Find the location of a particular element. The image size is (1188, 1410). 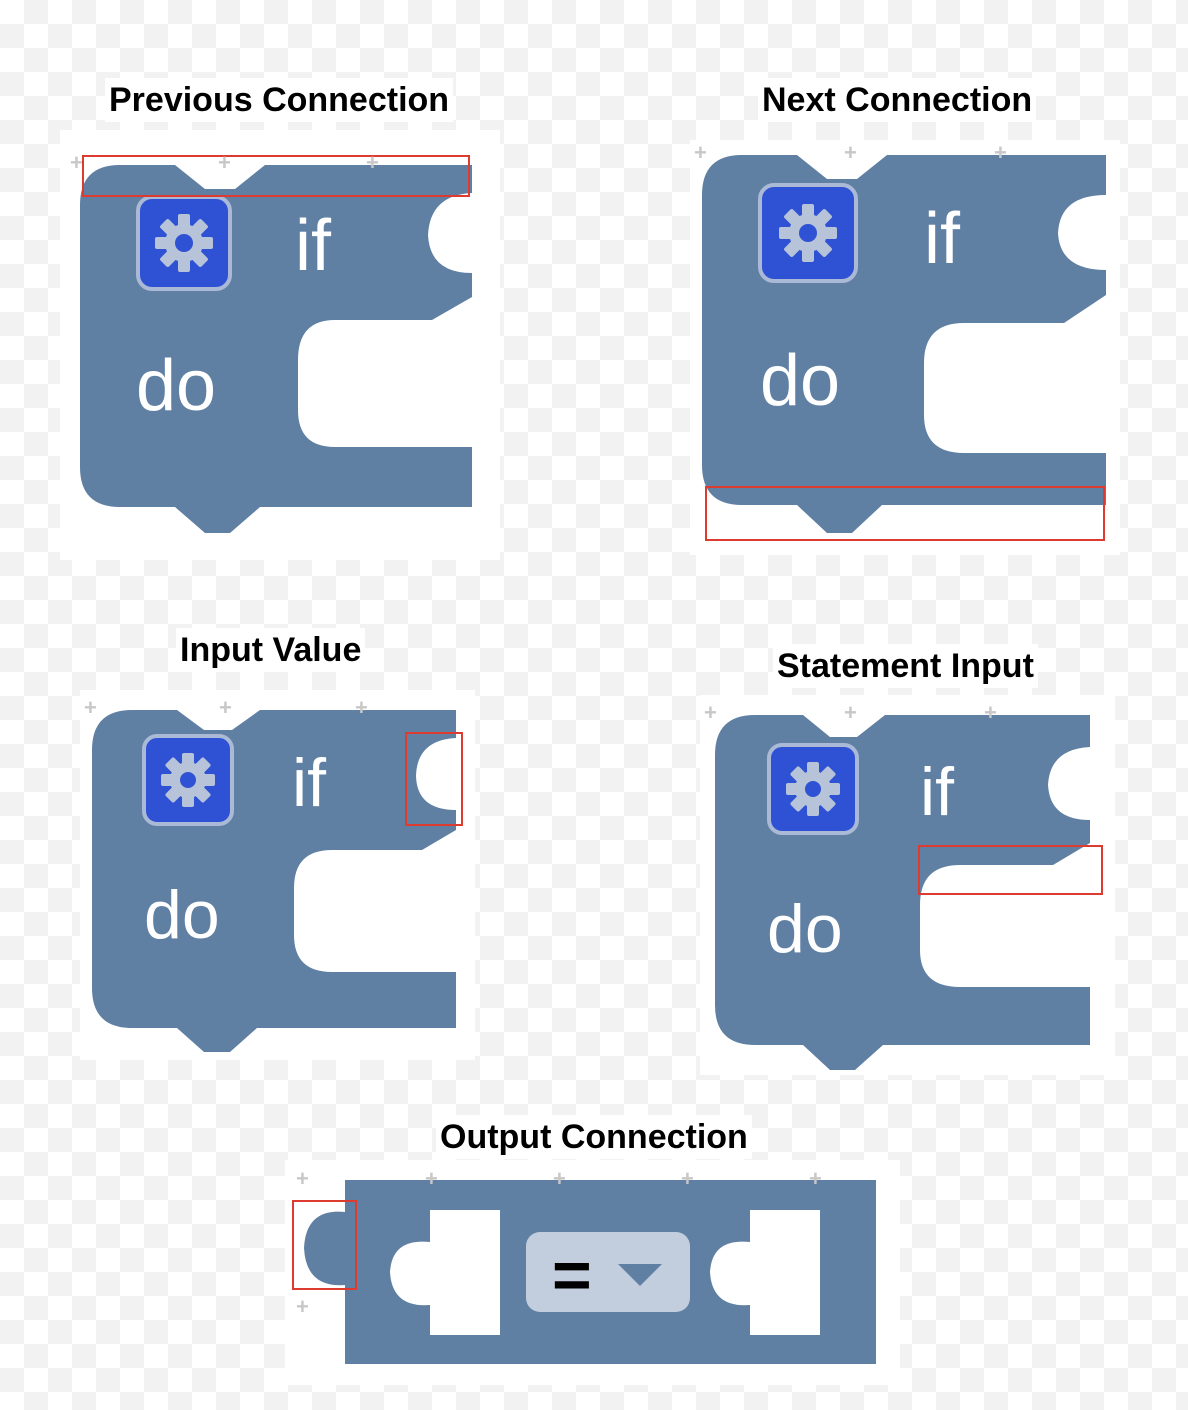

comparison-block: = is located at coordinates (590, 1275).